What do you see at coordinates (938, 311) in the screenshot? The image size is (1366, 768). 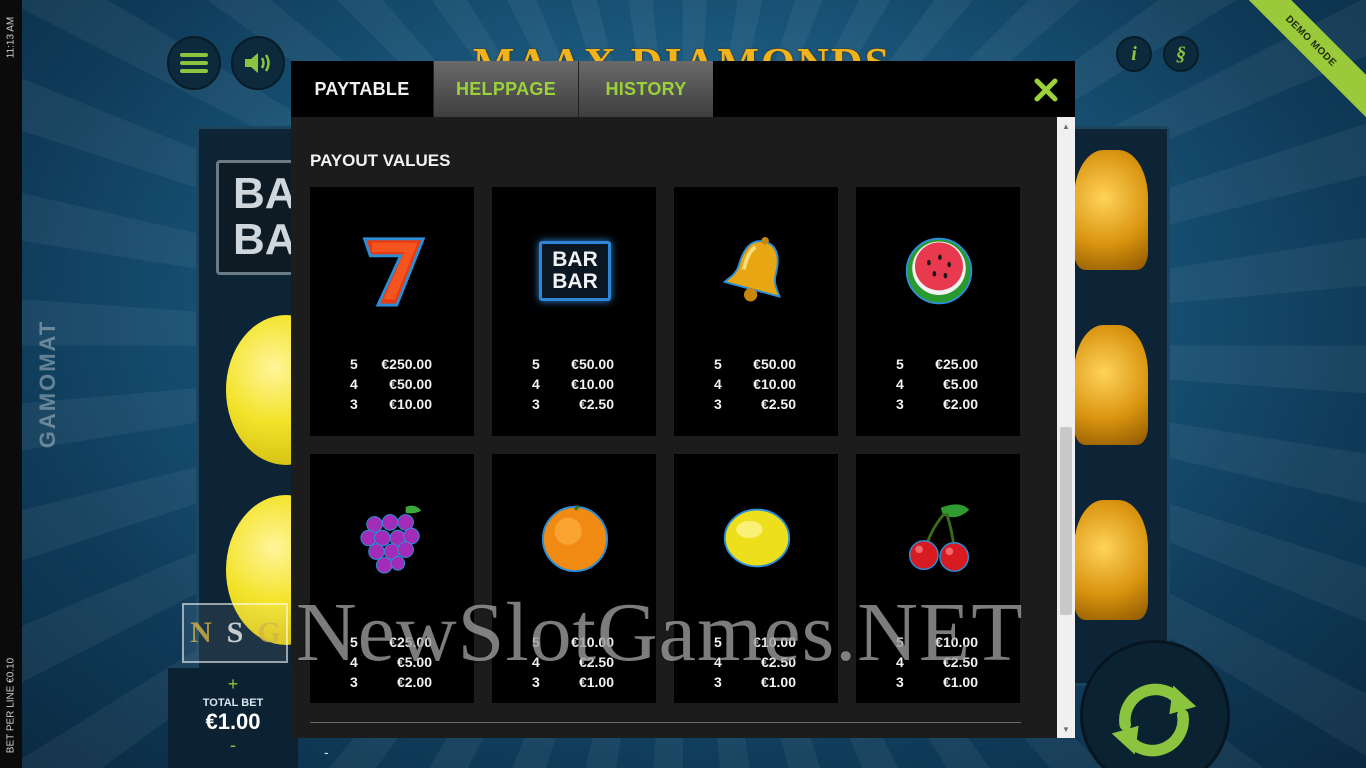 I see `symbol-card-watermelon: 5 €25.00 4 €5.00 3 €2.00` at bounding box center [938, 311].